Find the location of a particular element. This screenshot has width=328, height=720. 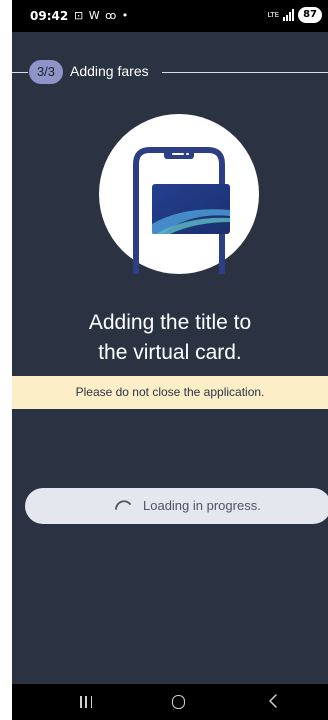

step-title: Adding fares is located at coordinates (109, 71).